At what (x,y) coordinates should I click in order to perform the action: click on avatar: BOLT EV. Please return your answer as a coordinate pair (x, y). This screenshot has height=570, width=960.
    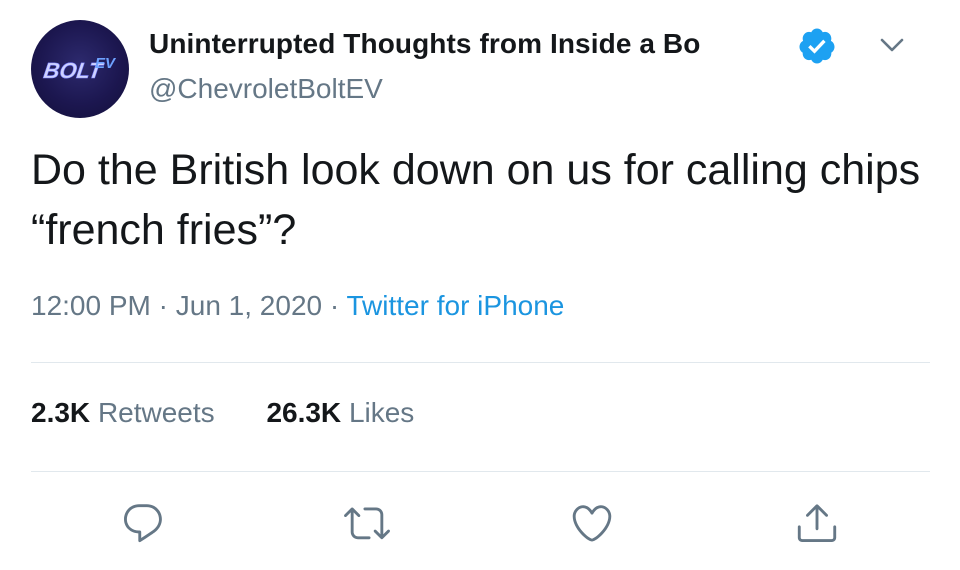
    Looking at the image, I should click on (80, 69).